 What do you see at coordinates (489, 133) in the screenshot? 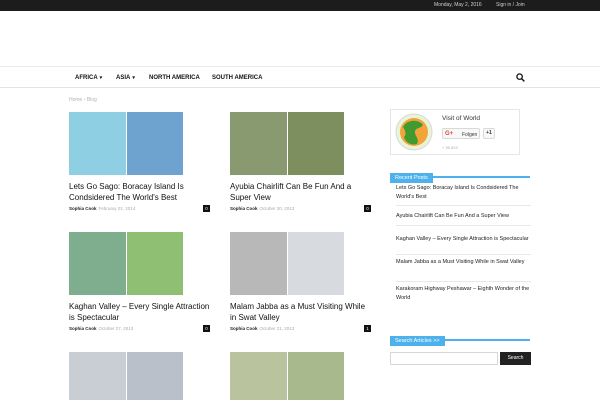
I see `plus-one-button: +1` at bounding box center [489, 133].